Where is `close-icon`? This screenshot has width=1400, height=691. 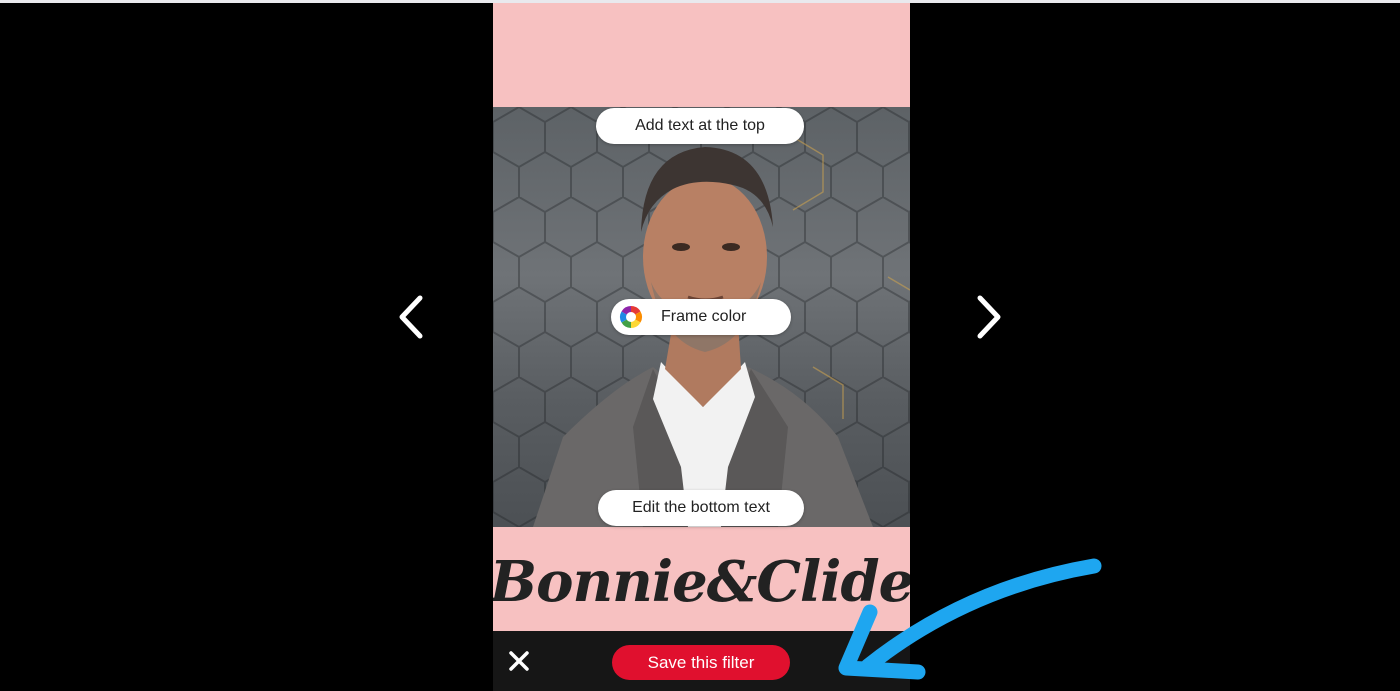
close-icon is located at coordinates (519, 661).